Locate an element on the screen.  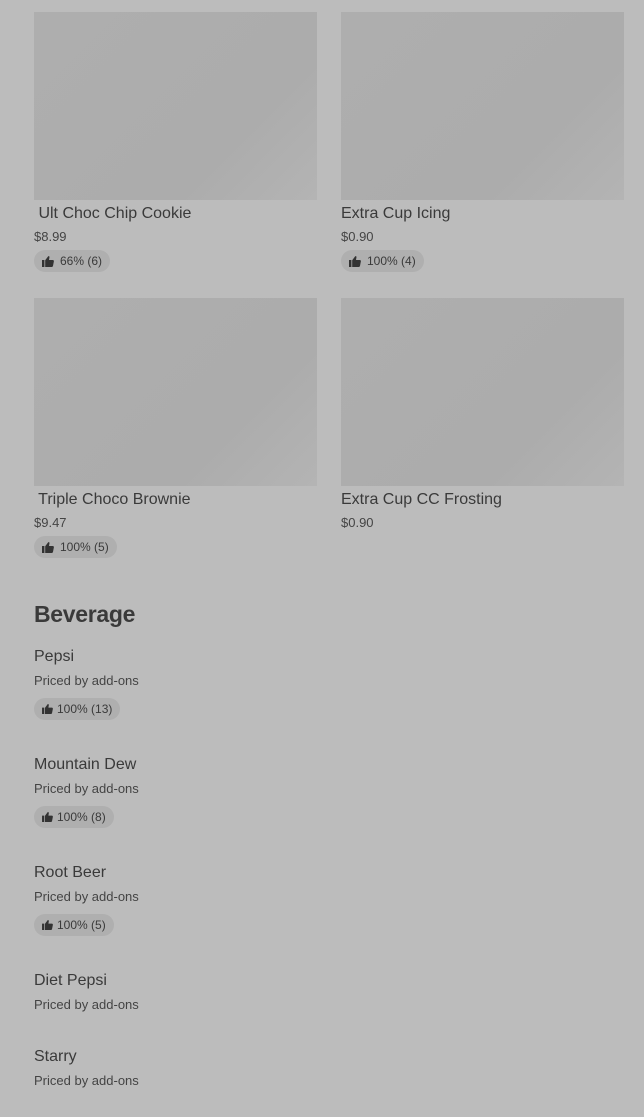
item-name: Root Beer is located at coordinates (314, 873).